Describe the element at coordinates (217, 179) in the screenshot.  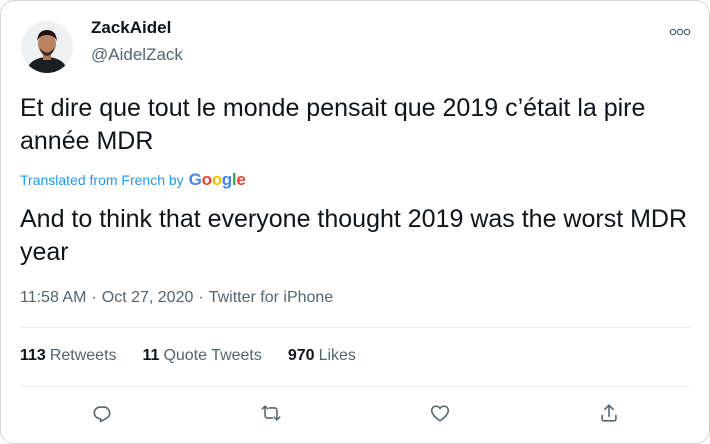
I see `google-logo: Google` at that location.